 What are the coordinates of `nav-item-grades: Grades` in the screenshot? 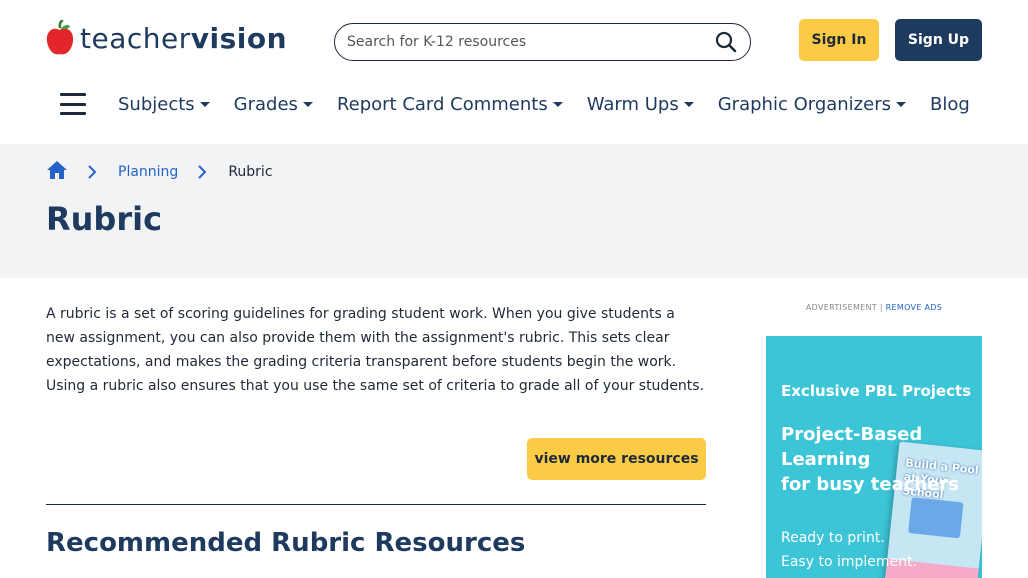 It's located at (273, 104).